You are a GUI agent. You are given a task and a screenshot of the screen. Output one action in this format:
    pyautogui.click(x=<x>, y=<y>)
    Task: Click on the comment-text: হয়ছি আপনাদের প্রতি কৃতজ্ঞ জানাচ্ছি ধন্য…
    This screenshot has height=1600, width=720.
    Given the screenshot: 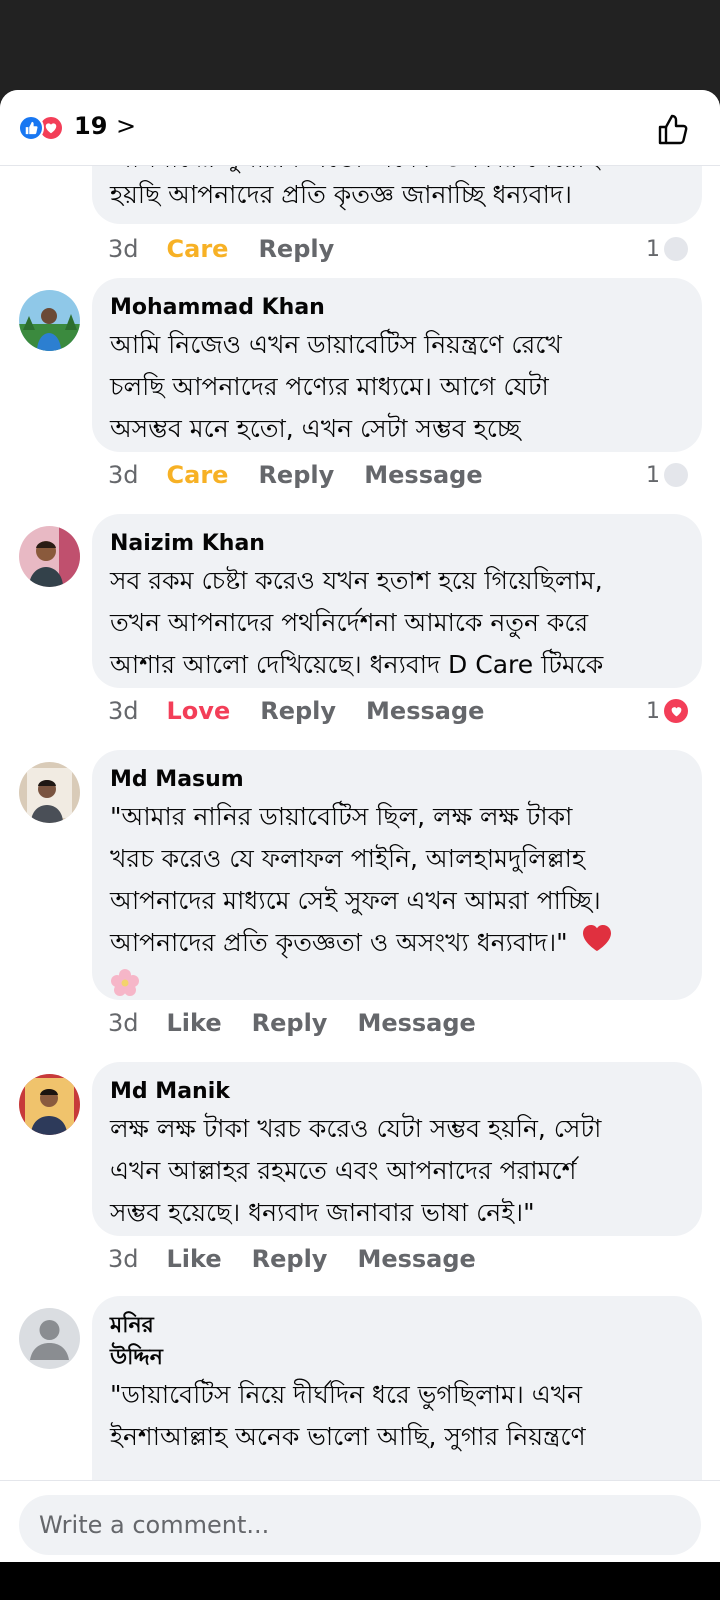 What is the action you would take?
    pyautogui.click(x=341, y=194)
    